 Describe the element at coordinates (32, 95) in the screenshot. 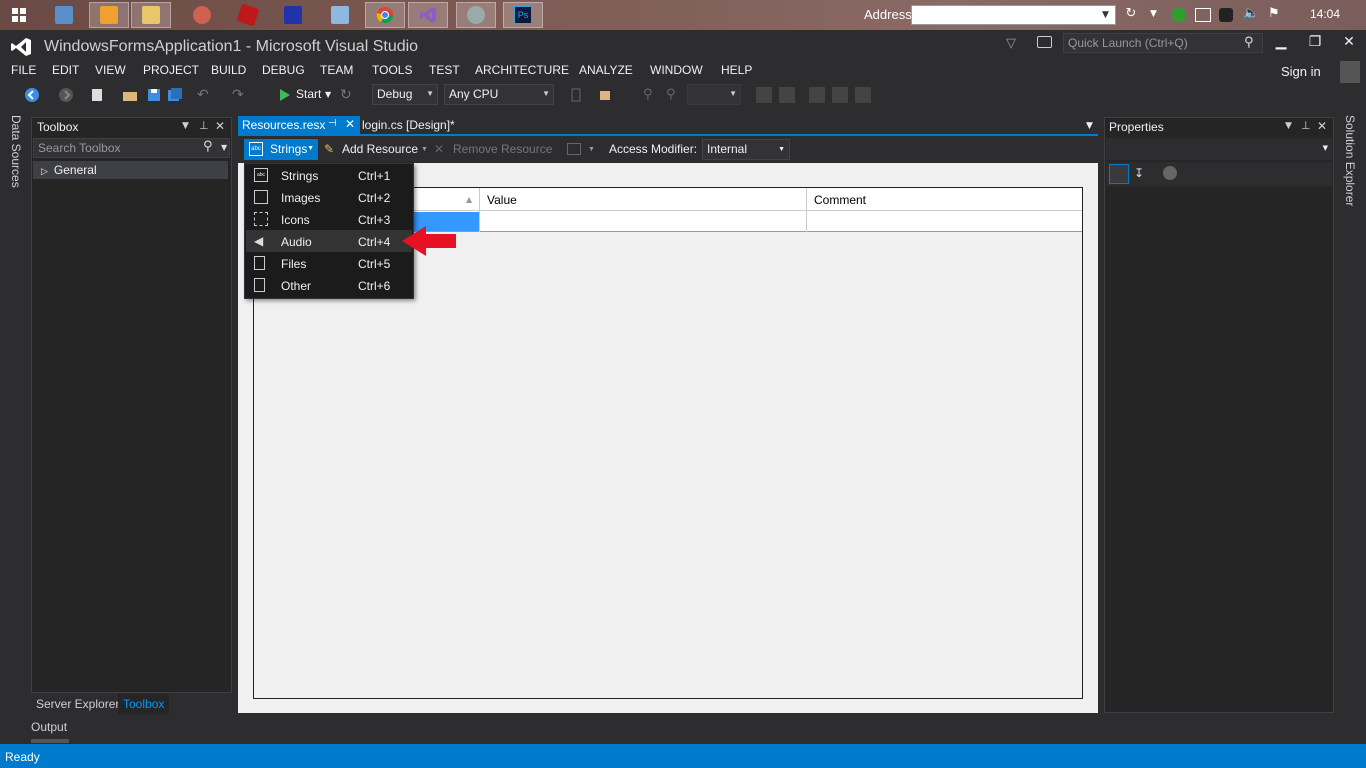

I see `back-icon` at that location.